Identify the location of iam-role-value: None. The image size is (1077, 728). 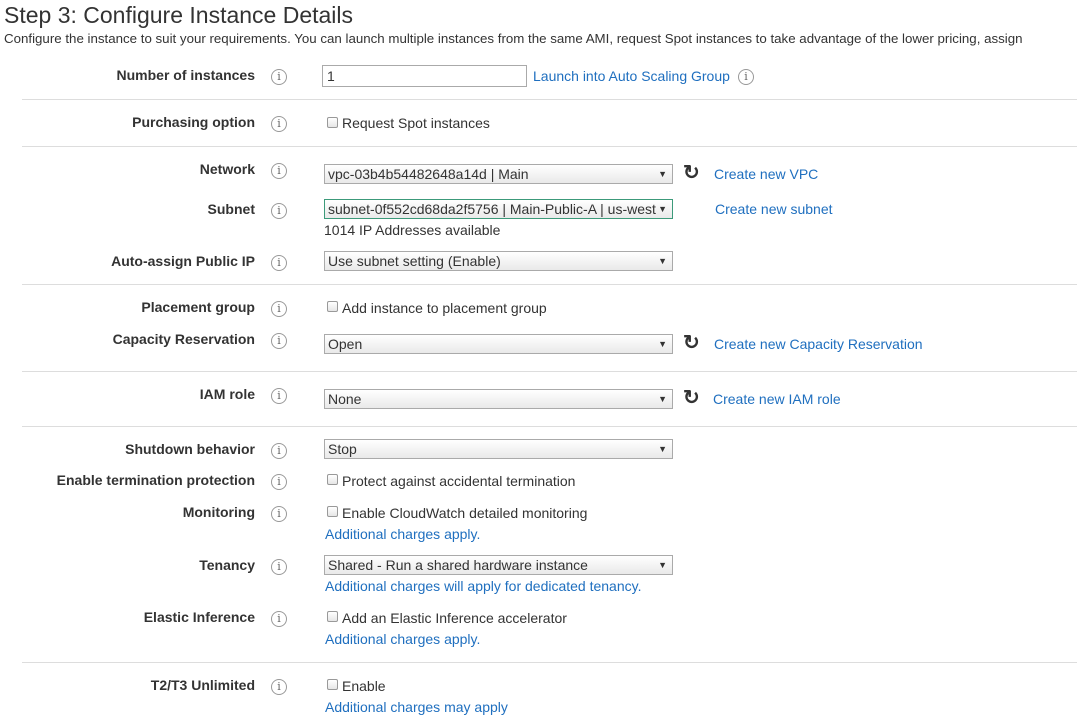
(345, 399).